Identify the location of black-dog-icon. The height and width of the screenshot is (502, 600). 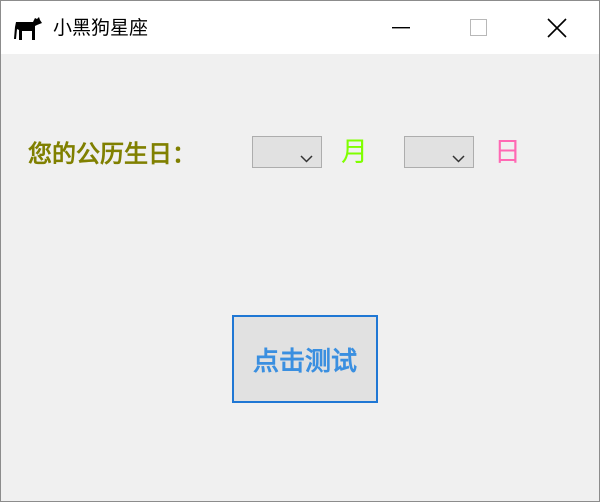
(28, 28).